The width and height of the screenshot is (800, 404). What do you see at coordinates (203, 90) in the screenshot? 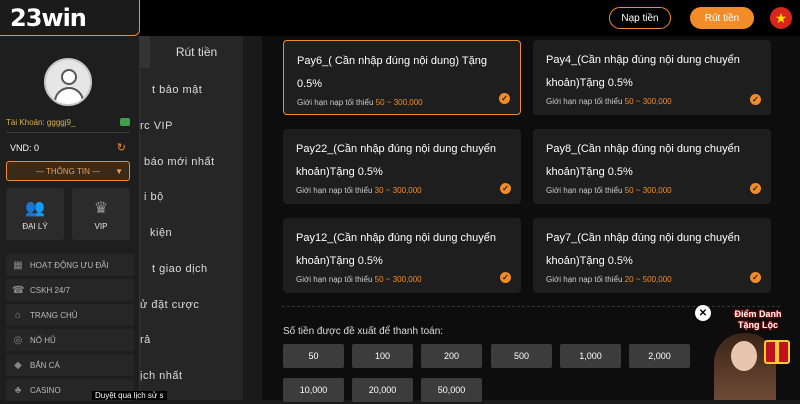
I see `account-menu-item: t bảo mật` at bounding box center [203, 90].